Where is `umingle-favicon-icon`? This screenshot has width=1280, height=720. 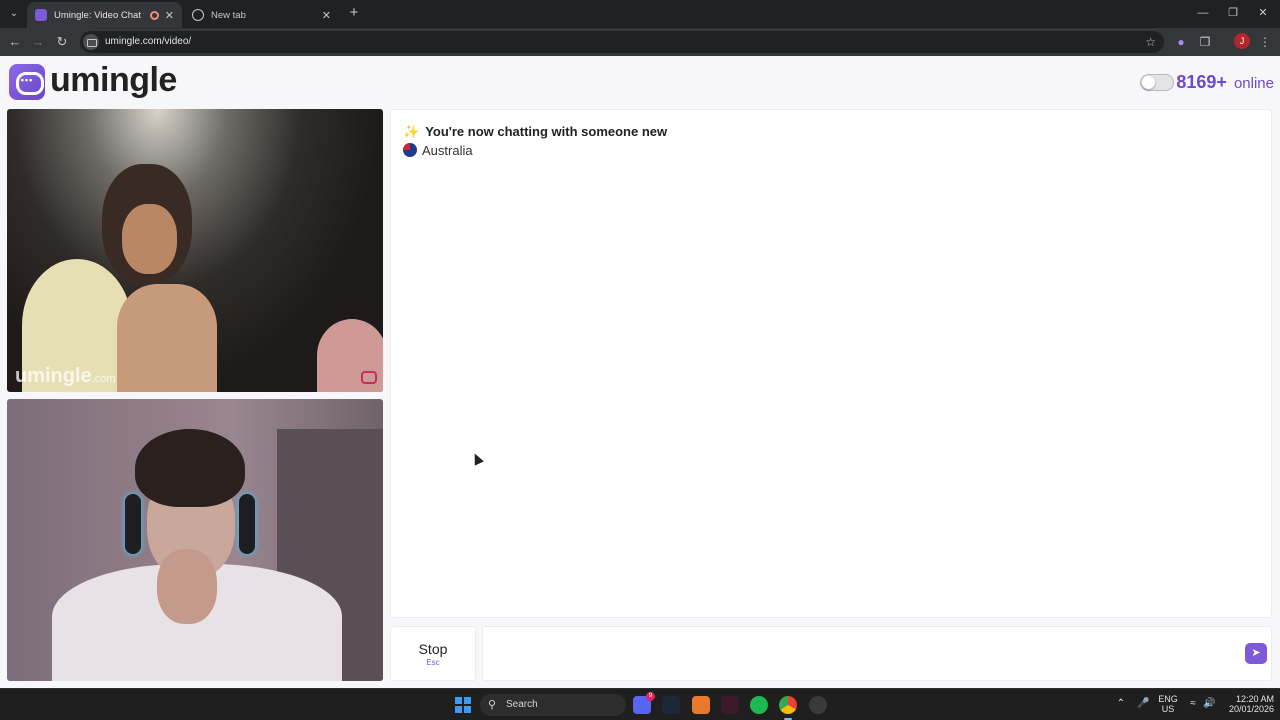 umingle-favicon-icon is located at coordinates (41, 15).